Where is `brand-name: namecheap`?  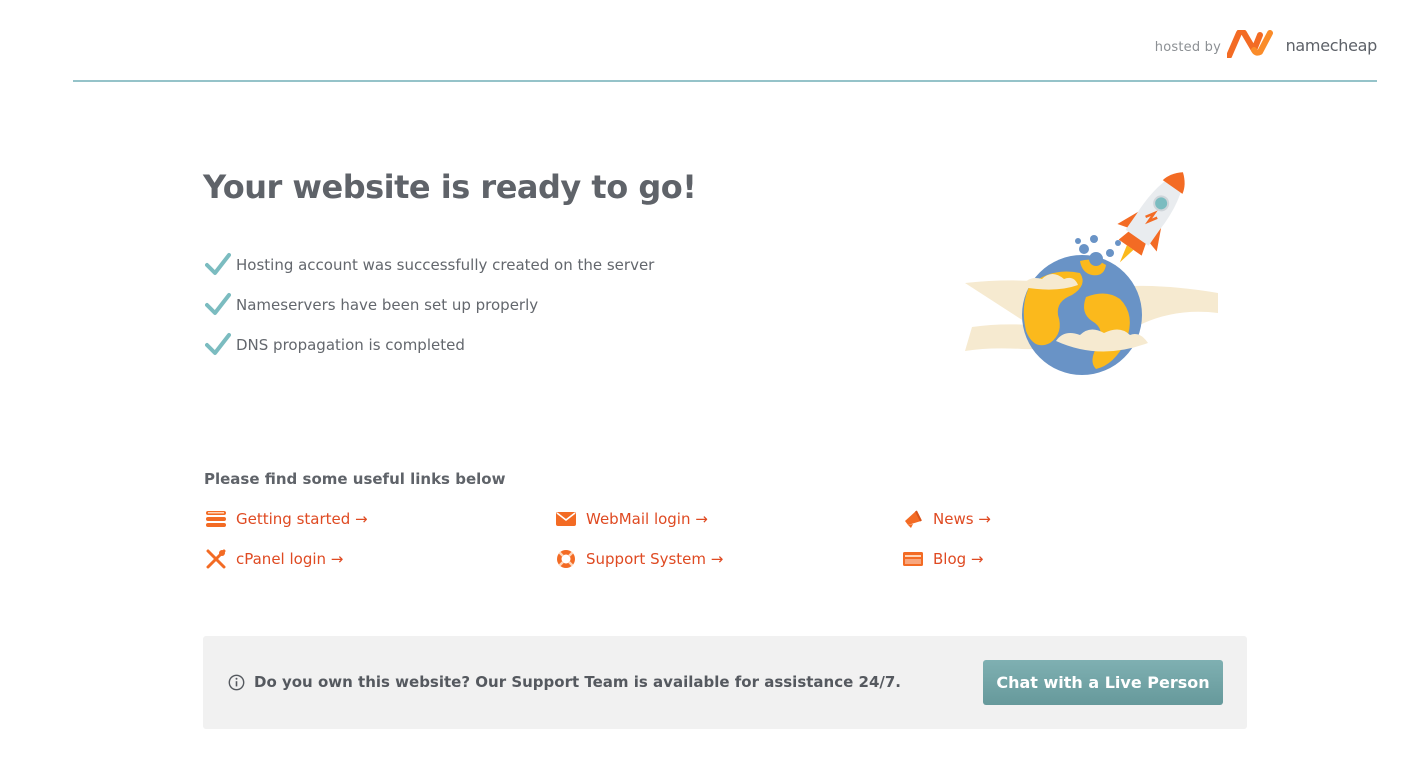
brand-name: namecheap is located at coordinates (1332, 45).